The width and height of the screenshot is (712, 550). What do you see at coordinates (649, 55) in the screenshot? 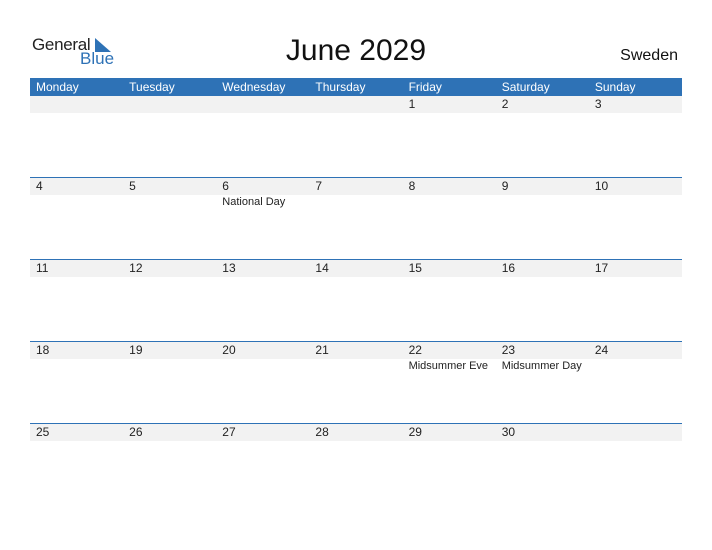
I see `country-label: Sweden` at bounding box center [649, 55].